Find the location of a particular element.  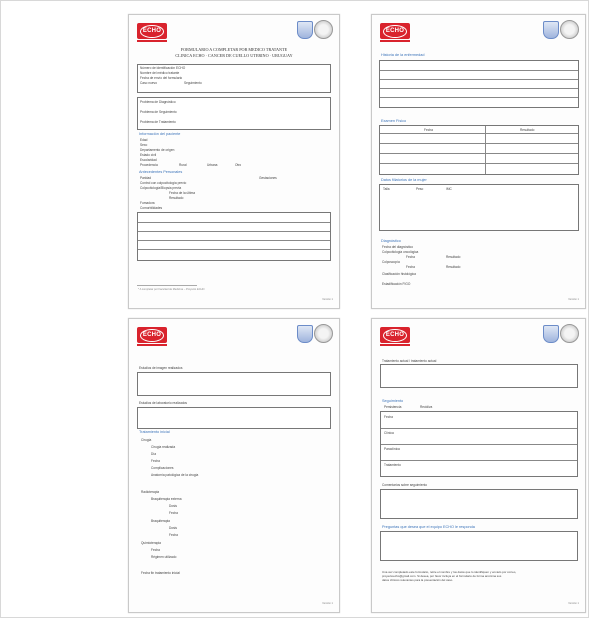

history-table is located at coordinates (479, 84).